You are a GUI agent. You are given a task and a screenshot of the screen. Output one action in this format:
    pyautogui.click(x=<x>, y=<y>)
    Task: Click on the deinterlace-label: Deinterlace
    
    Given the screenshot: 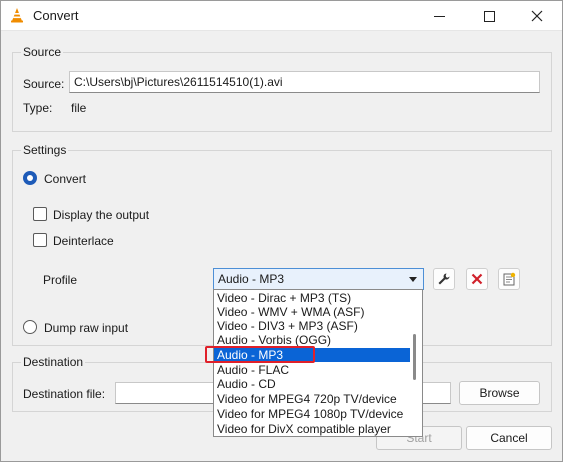 What is the action you would take?
    pyautogui.click(x=83, y=241)
    